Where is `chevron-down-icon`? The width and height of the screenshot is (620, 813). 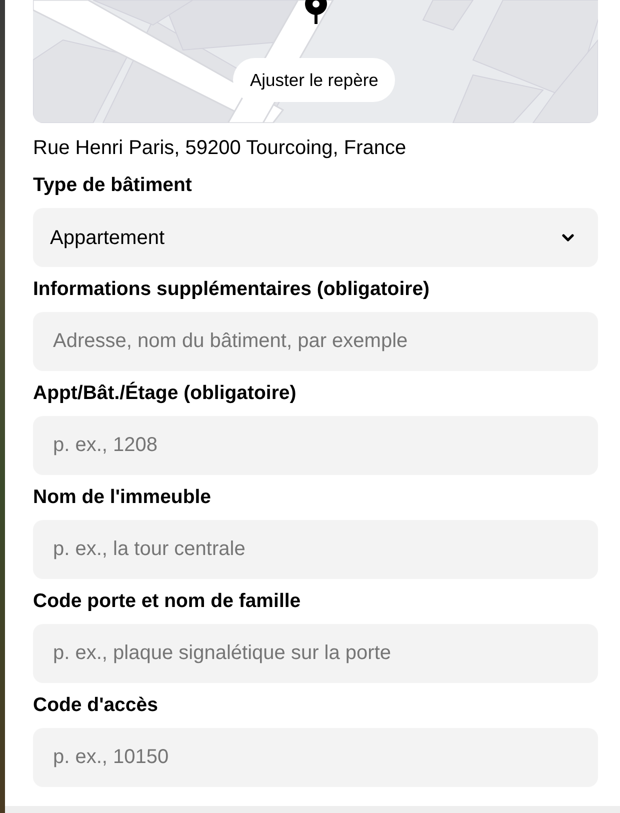 chevron-down-icon is located at coordinates (568, 238).